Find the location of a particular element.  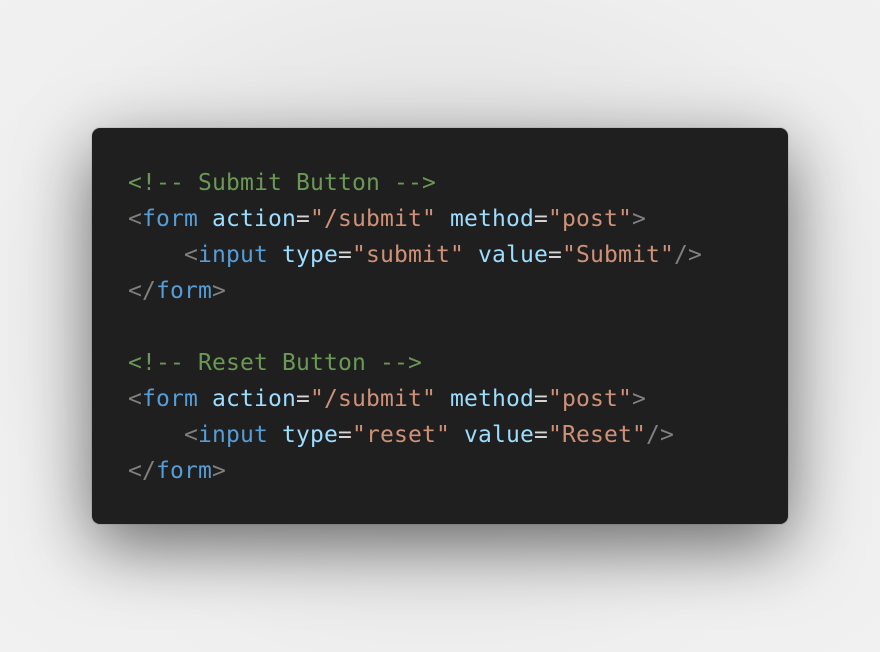

code-comment: <!-- Submit Button --> is located at coordinates (282, 183).